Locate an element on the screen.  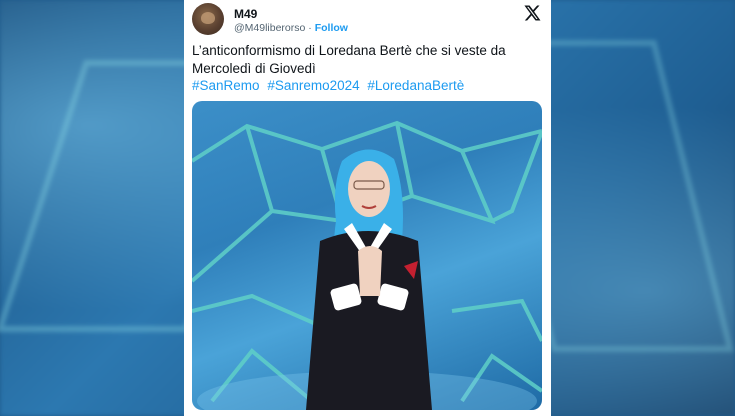
author-handle: @M49liberorso is located at coordinates (269, 28).